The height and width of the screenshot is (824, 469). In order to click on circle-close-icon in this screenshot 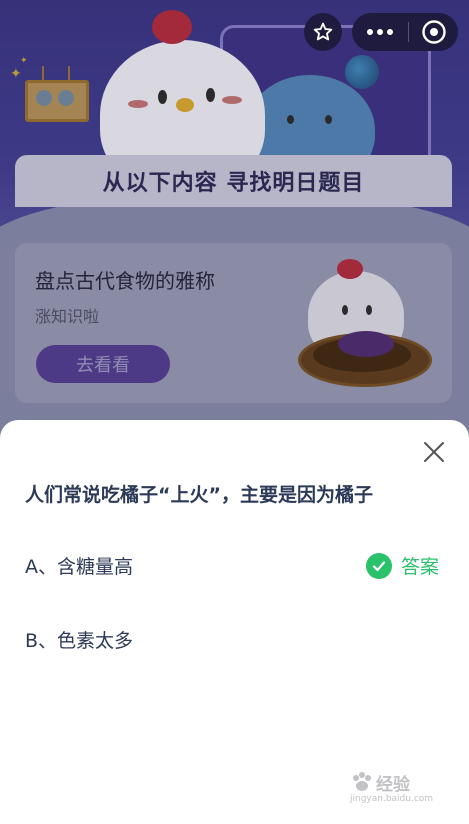, I will do `click(433, 32)`.